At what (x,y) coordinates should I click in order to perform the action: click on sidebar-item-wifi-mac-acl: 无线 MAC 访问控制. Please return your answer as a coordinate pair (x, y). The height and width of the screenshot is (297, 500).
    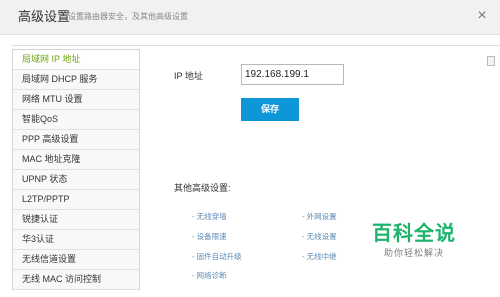
    Looking at the image, I should click on (76, 280).